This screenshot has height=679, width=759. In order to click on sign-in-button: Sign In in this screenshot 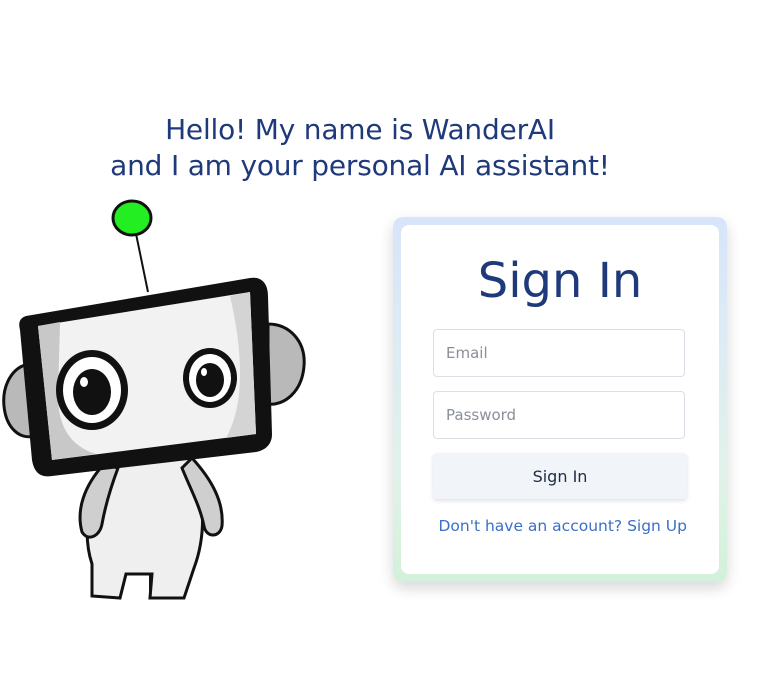, I will do `click(560, 476)`.